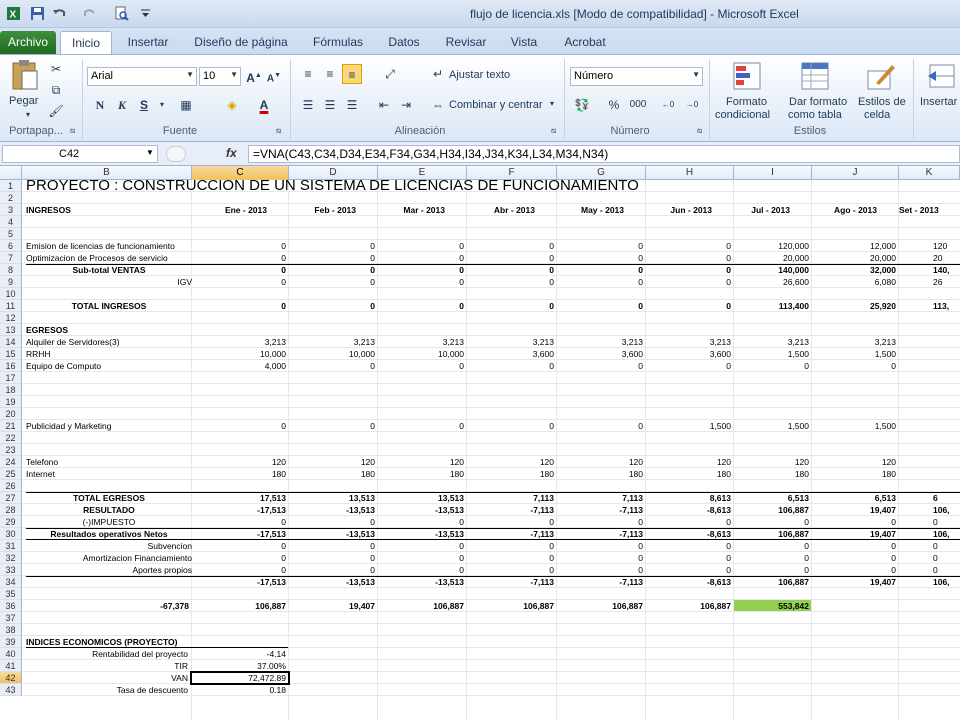 The width and height of the screenshot is (960, 720). I want to click on tab-datos: Datos, so click(404, 42).